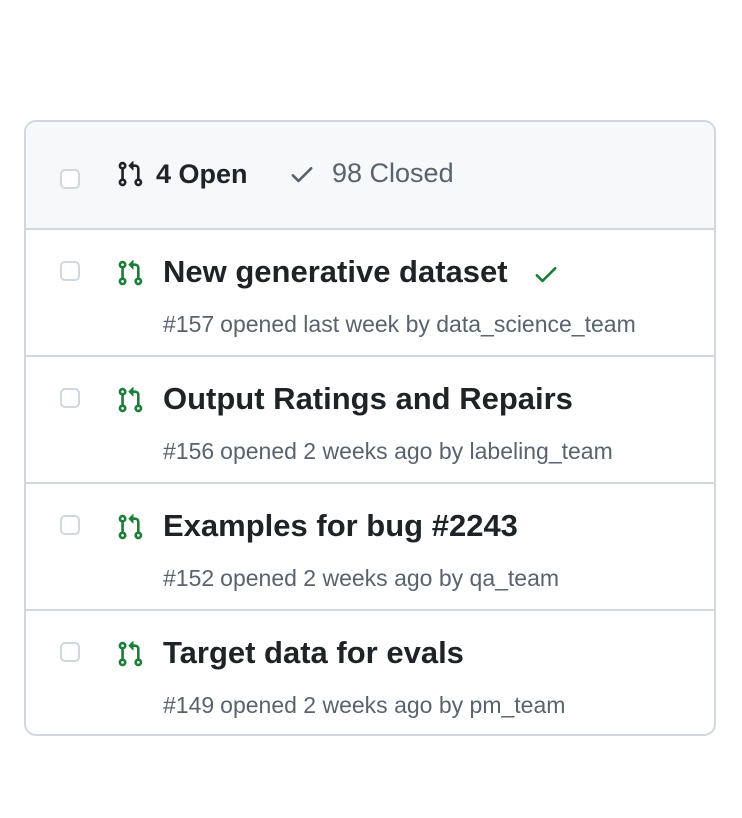 The width and height of the screenshot is (742, 818). What do you see at coordinates (189, 324) in the screenshot?
I see `pull-request-number: #157` at bounding box center [189, 324].